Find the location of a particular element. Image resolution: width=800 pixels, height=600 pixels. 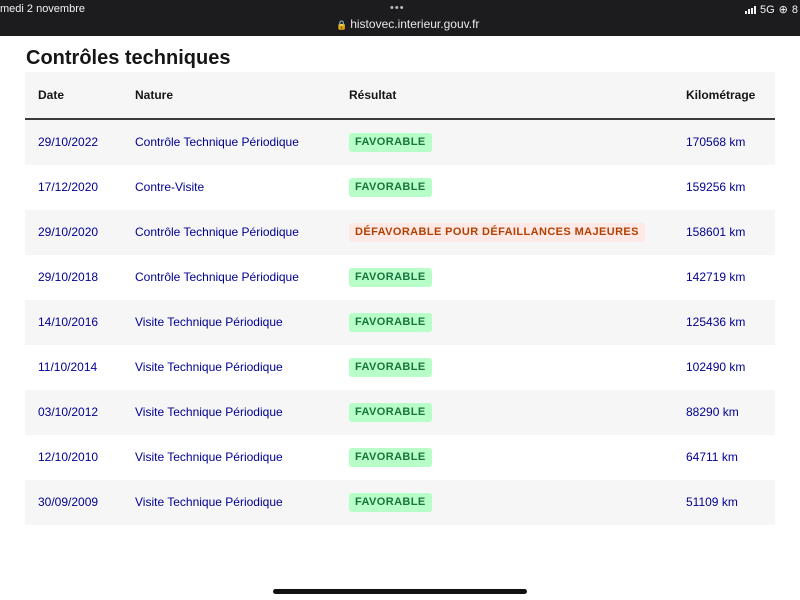

battery-label: 8 is located at coordinates (794, 9).